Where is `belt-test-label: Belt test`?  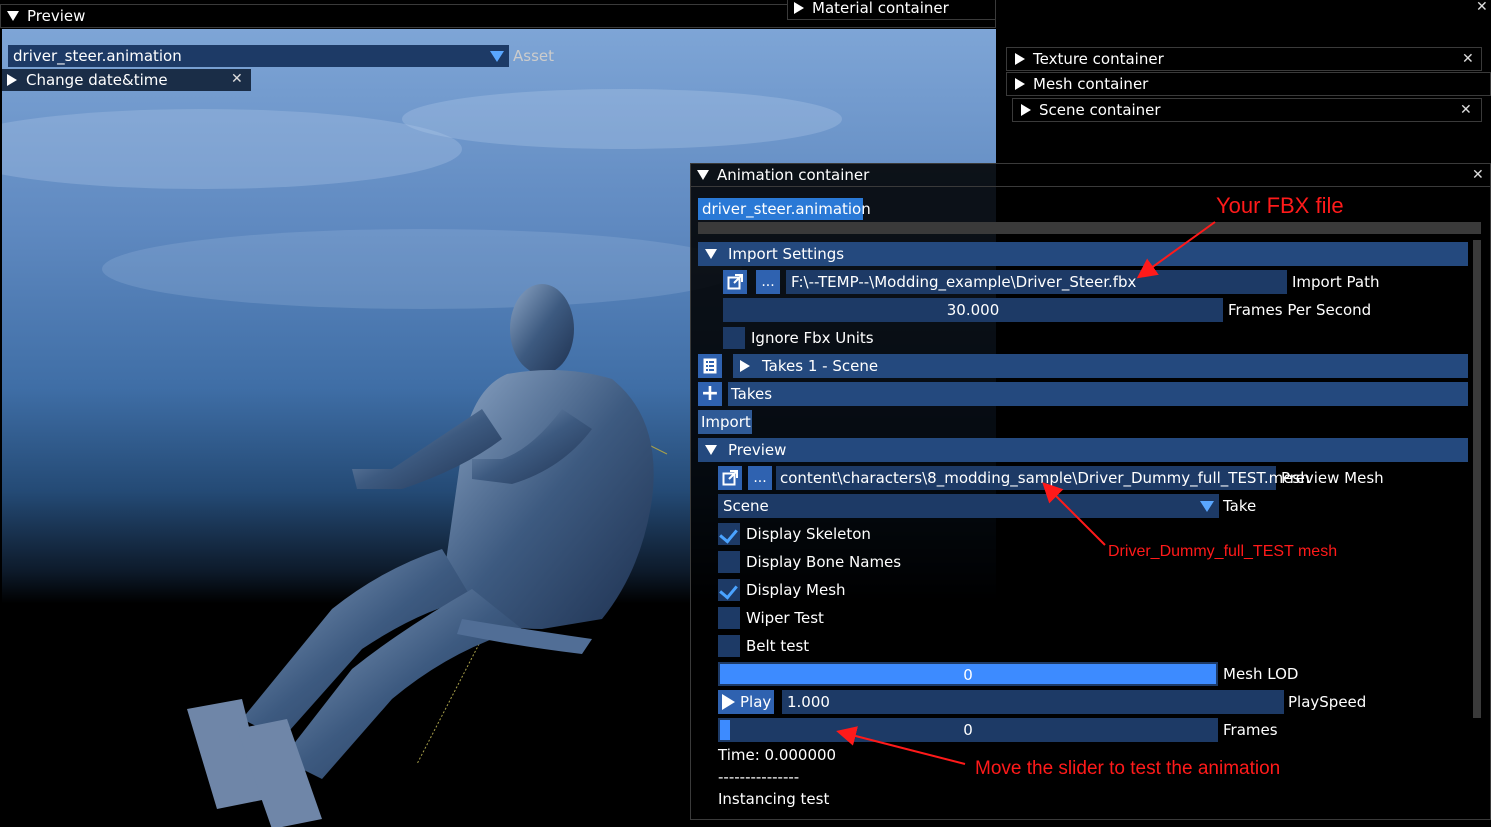
belt-test-label: Belt test is located at coordinates (778, 646).